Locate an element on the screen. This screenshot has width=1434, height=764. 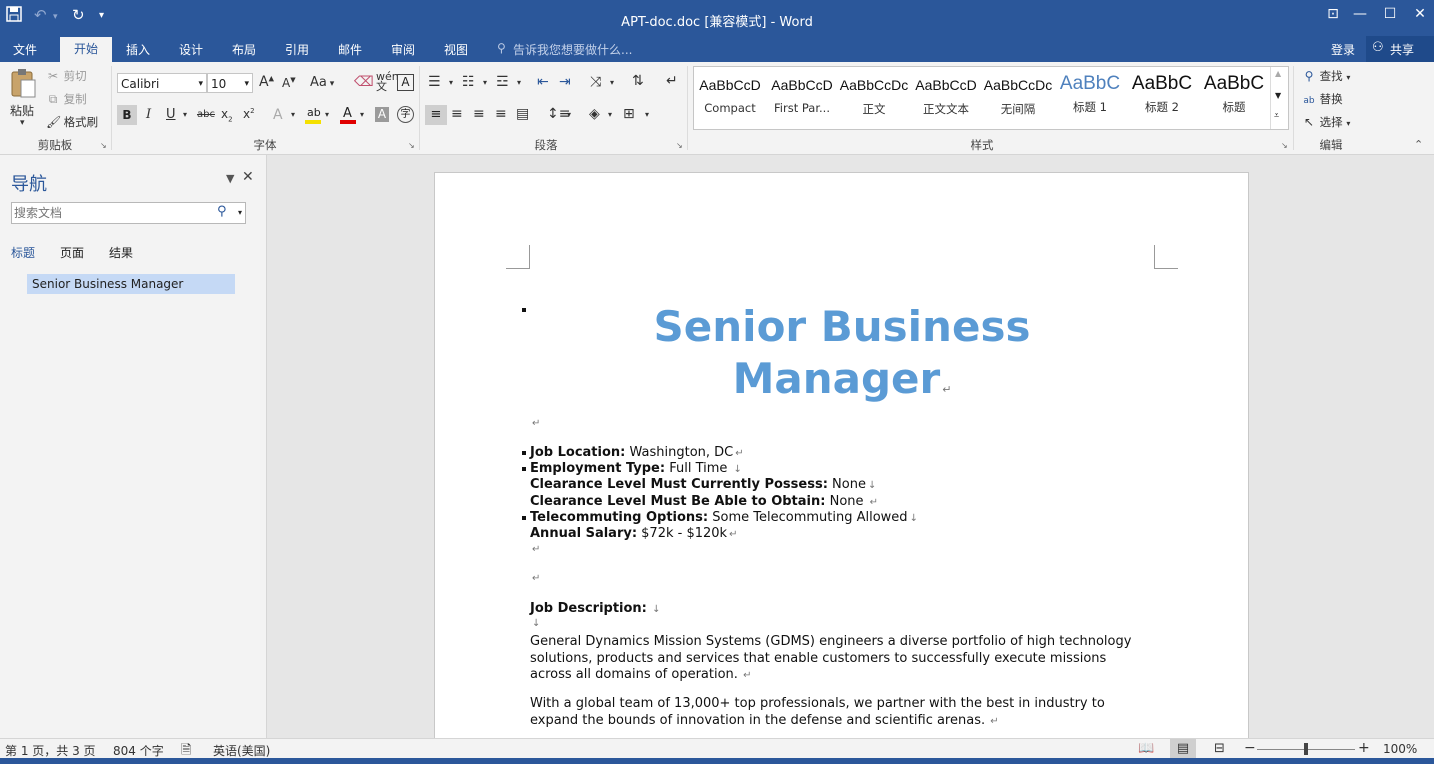
close-icon: ✕ is located at coordinates (1419, 14).